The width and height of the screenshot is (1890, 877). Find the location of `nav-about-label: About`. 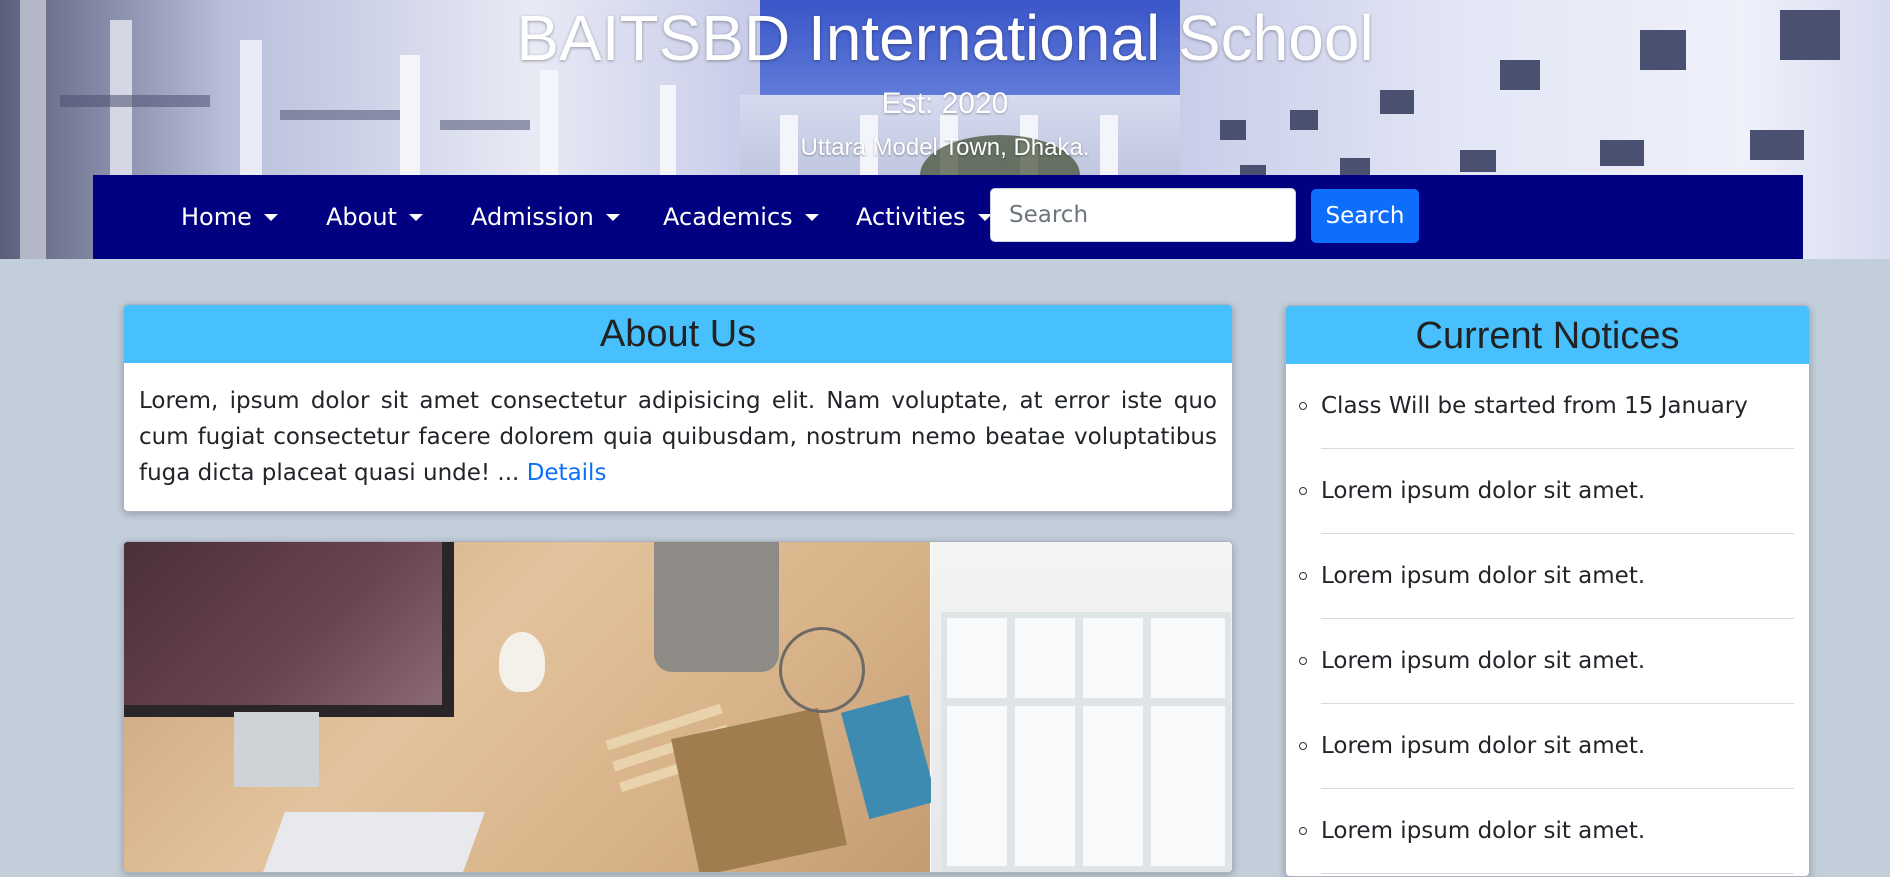

nav-about-label: About is located at coordinates (361, 217).